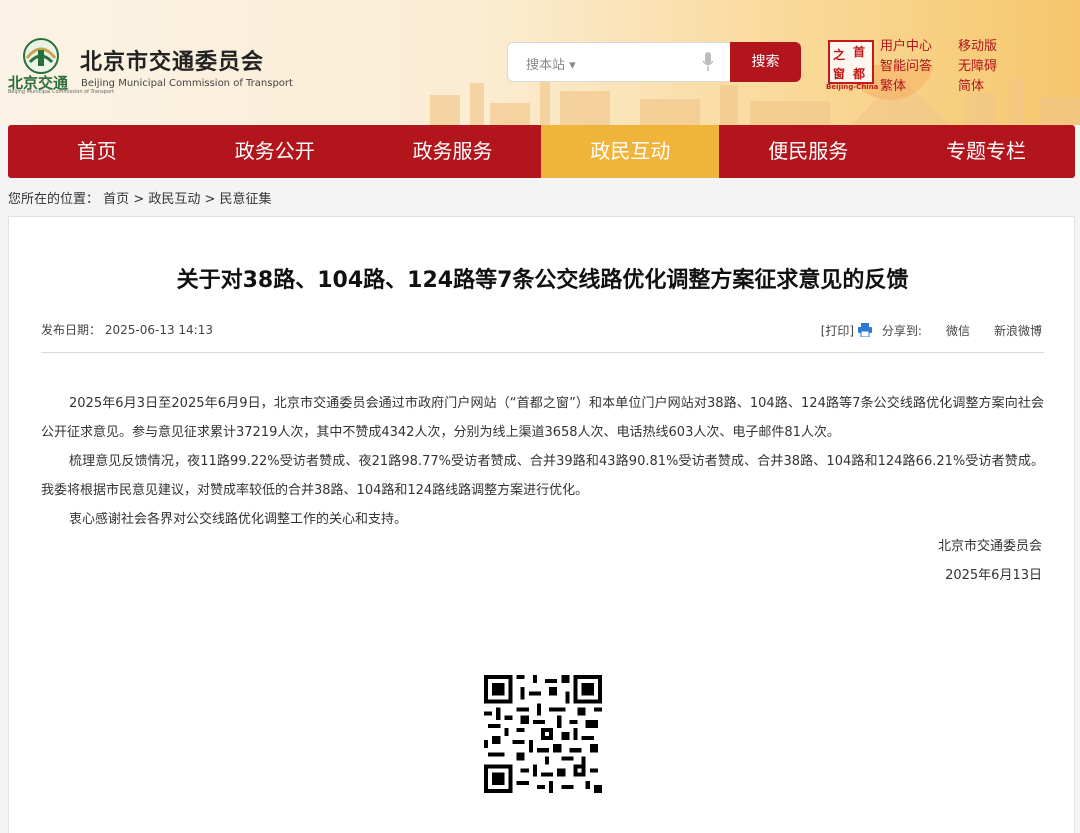 Image resolution: width=1080 pixels, height=833 pixels. What do you see at coordinates (708, 62) in the screenshot?
I see `microphone-icon` at bounding box center [708, 62].